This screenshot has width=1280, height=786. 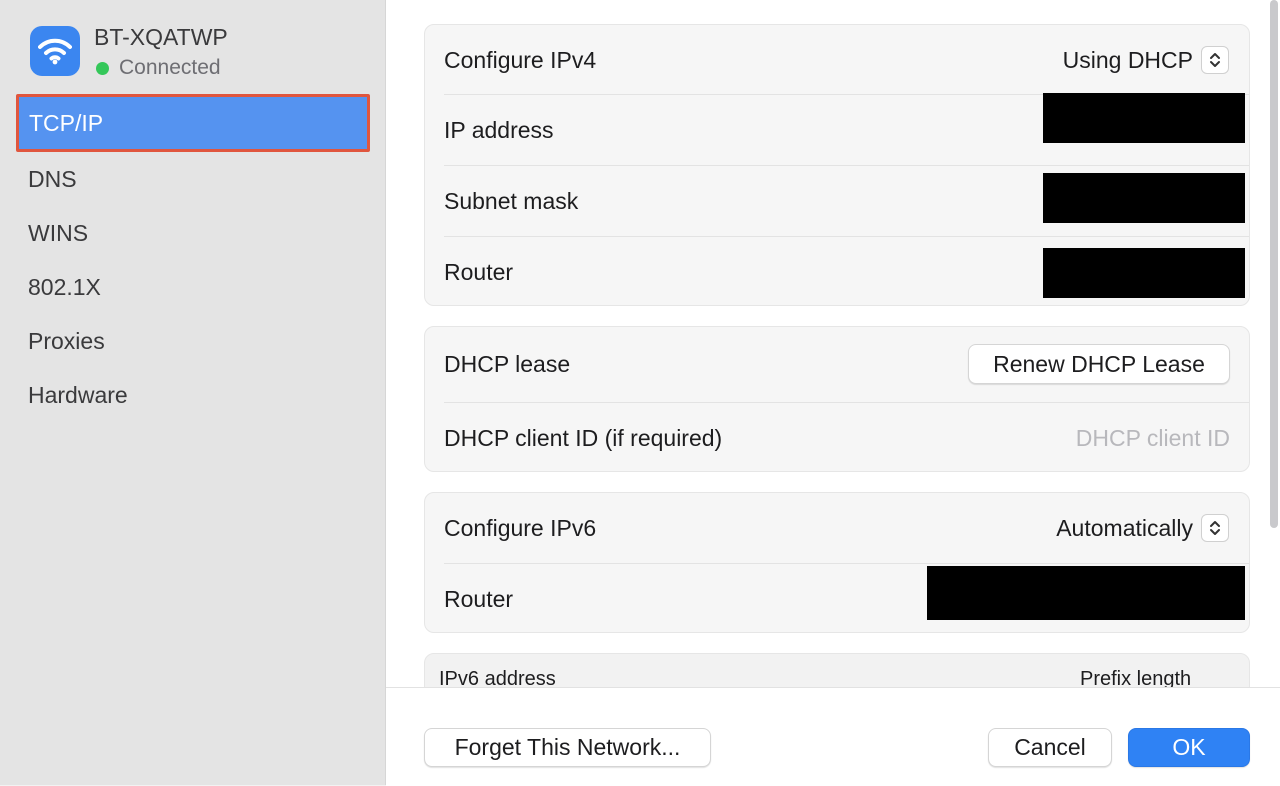 I want to click on network-status-text: Connected, so click(x=170, y=67).